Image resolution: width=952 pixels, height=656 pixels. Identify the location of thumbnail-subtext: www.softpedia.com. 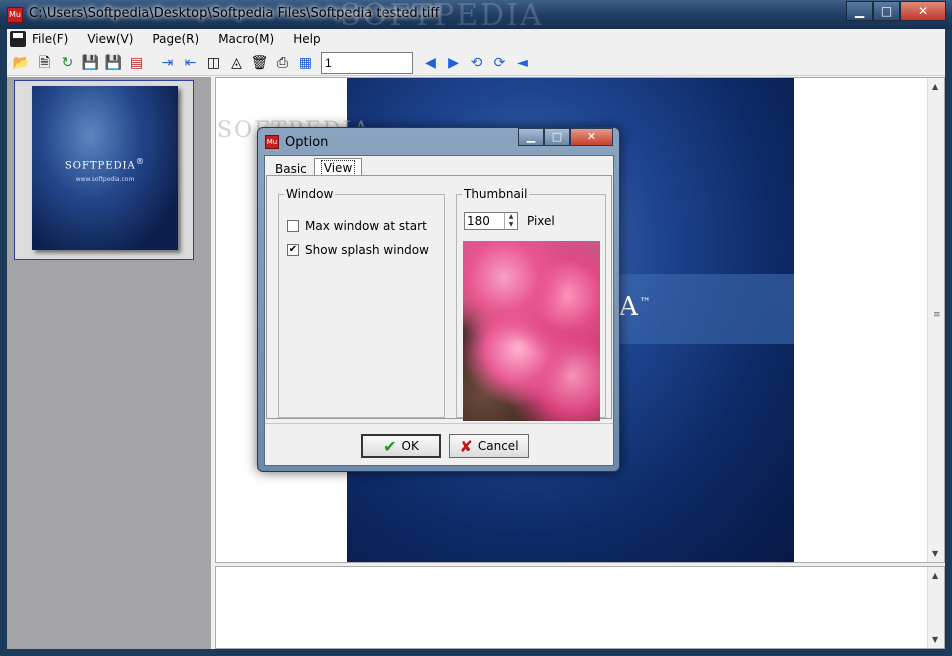
(105, 179).